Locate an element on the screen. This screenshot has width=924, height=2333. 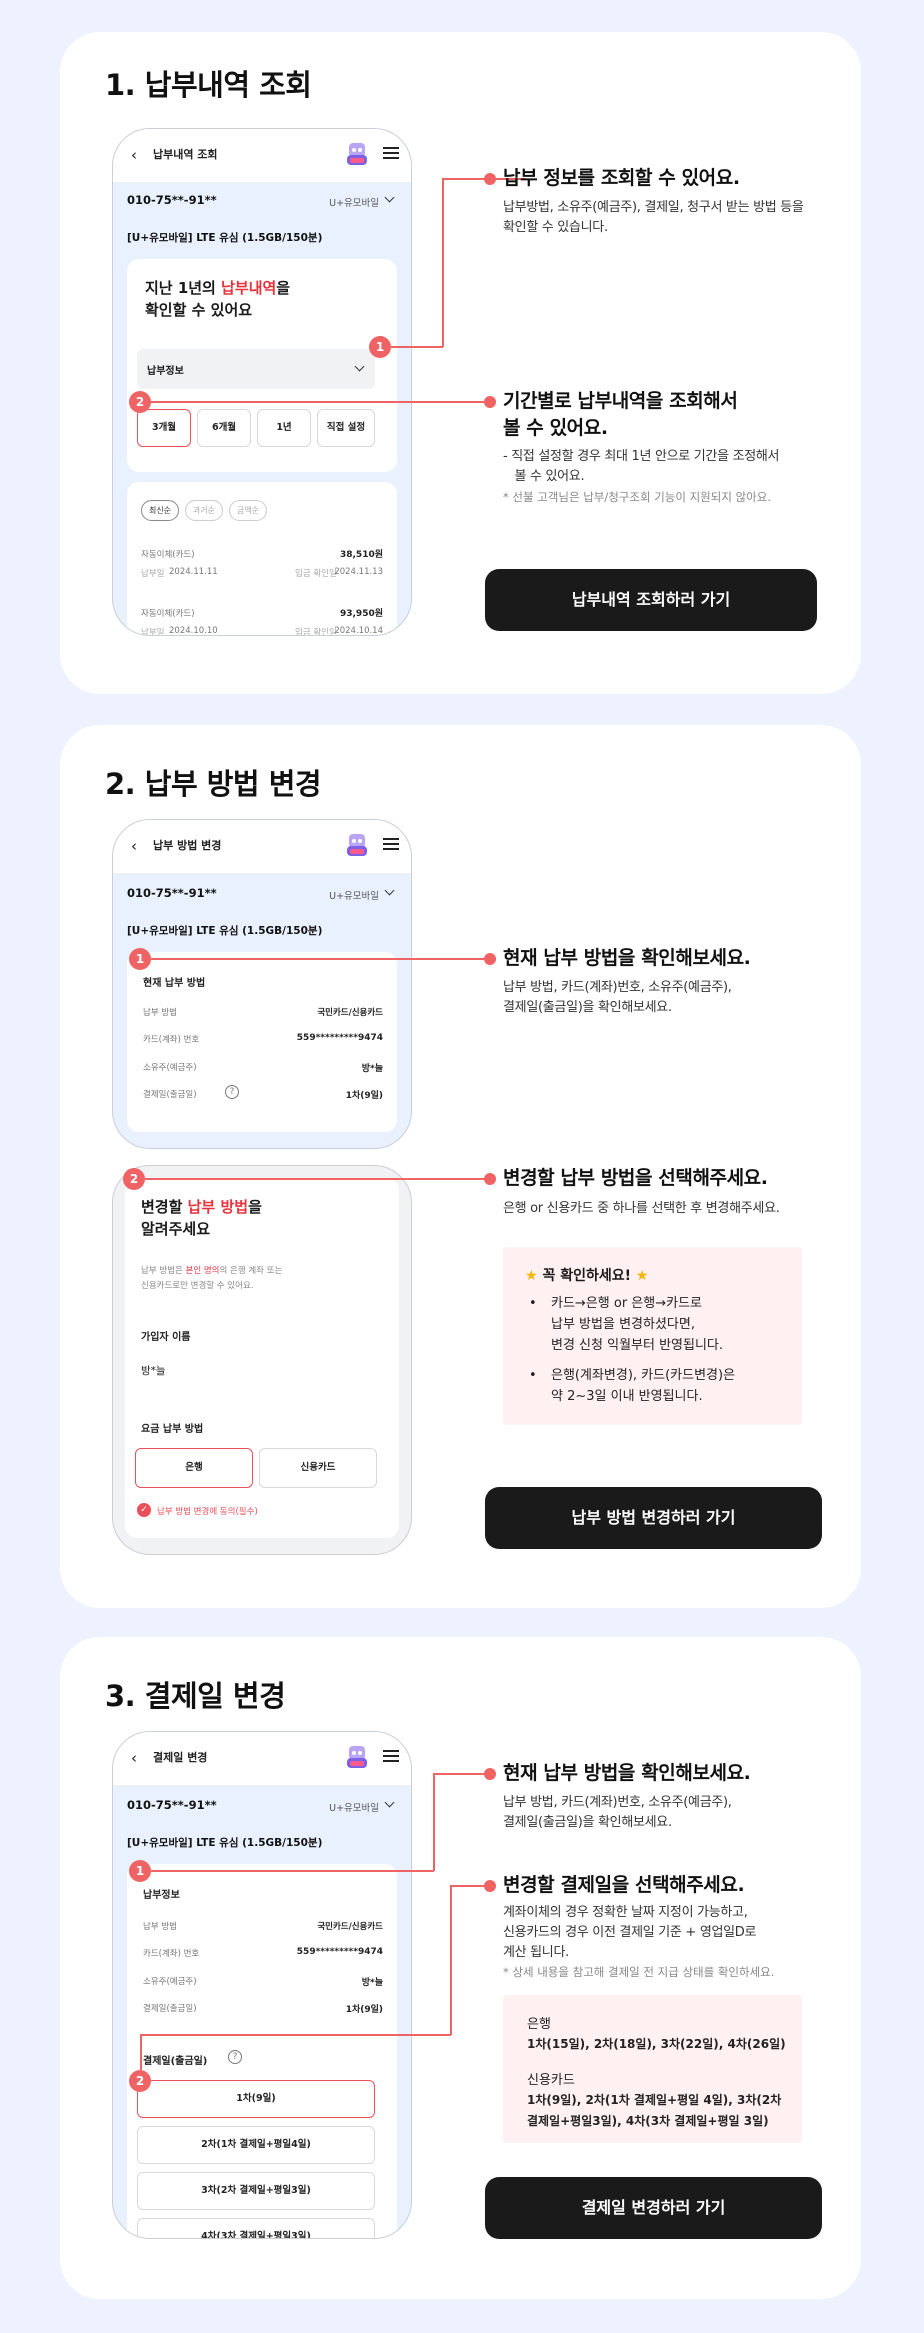
section-title: 3. 결제일 변경 is located at coordinates (195, 1696).